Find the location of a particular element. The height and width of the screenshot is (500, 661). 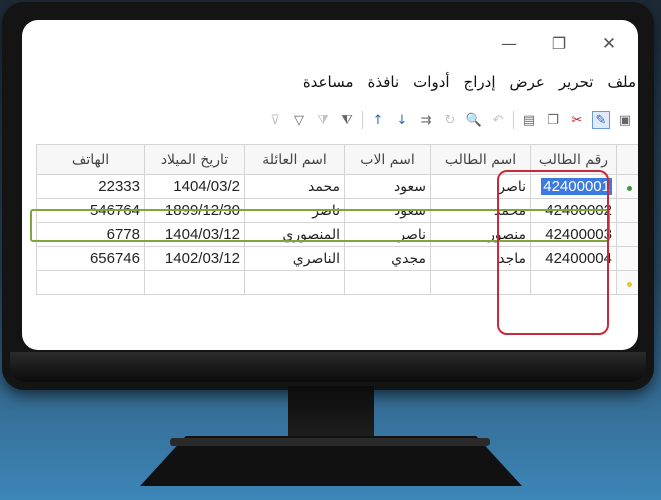

cell-student-name: ماجد is located at coordinates (480, 258).